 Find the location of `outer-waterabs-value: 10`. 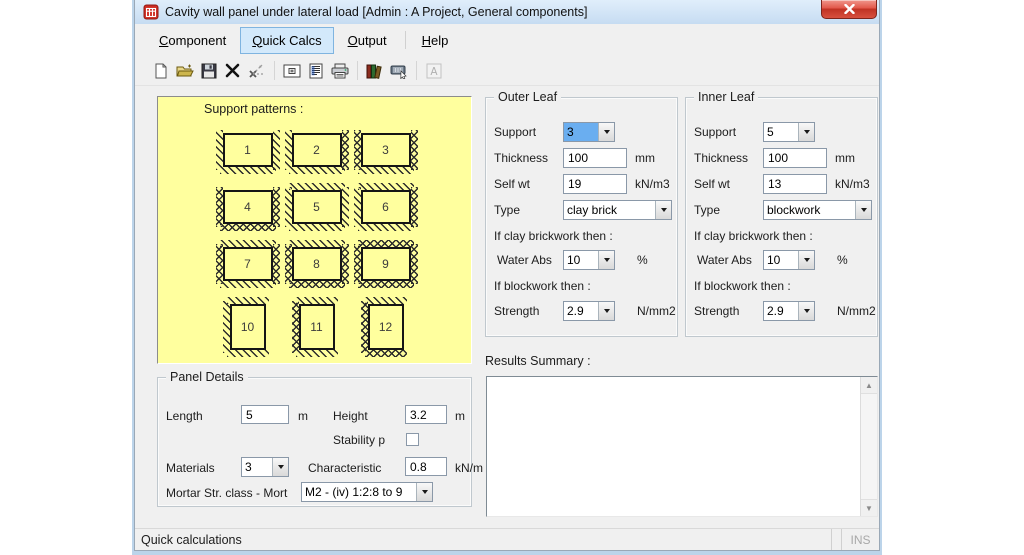

outer-waterabs-value: 10 is located at coordinates (574, 260).